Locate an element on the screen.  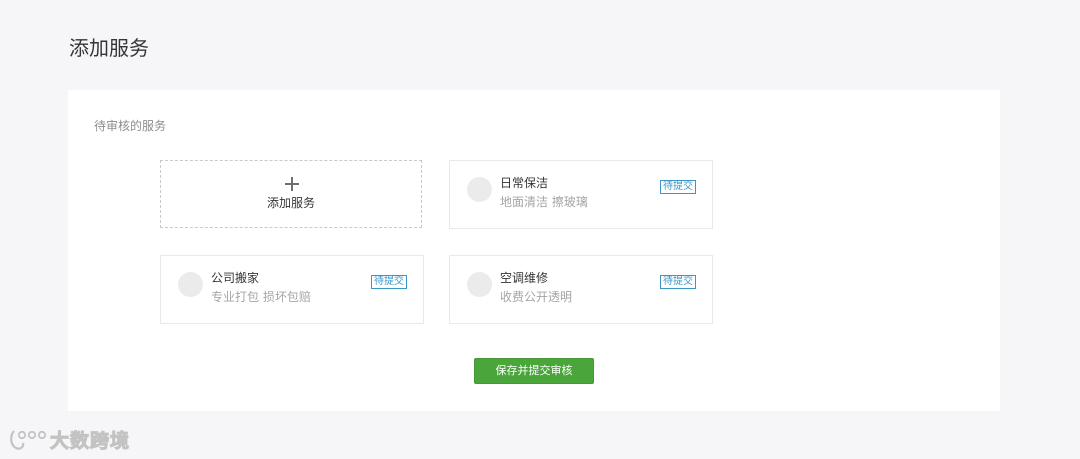
service-description: 收费公开透明 is located at coordinates (536, 297).